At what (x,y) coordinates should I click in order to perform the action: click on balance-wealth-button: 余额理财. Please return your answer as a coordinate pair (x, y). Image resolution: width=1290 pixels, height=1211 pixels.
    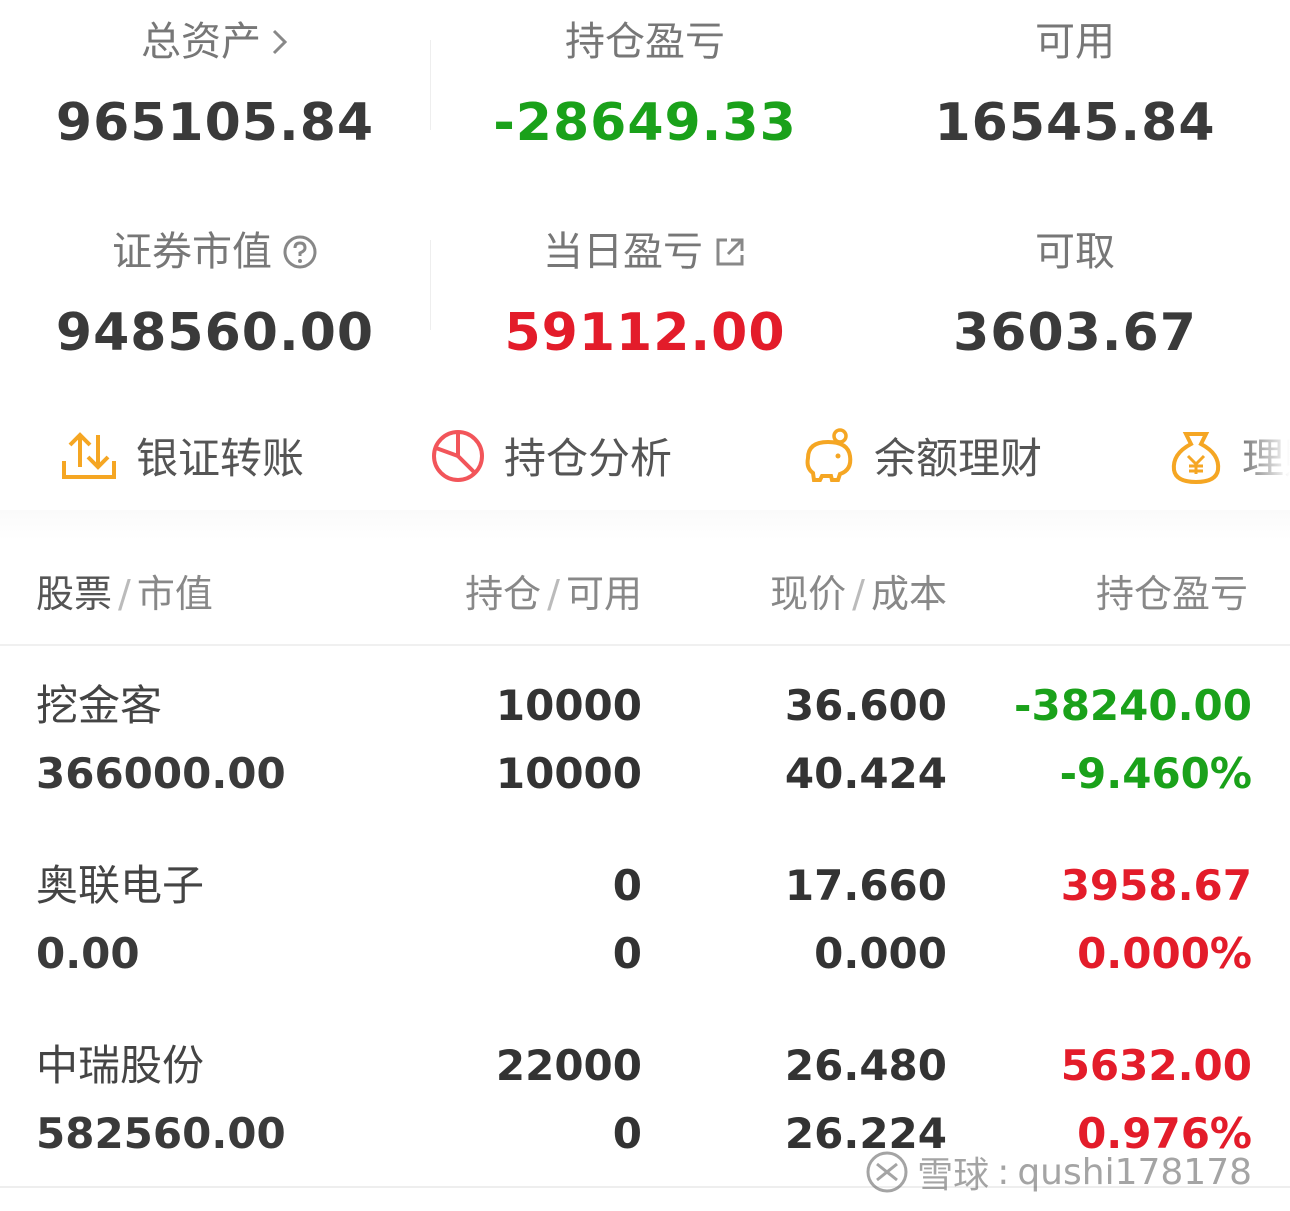
    Looking at the image, I should click on (921, 455).